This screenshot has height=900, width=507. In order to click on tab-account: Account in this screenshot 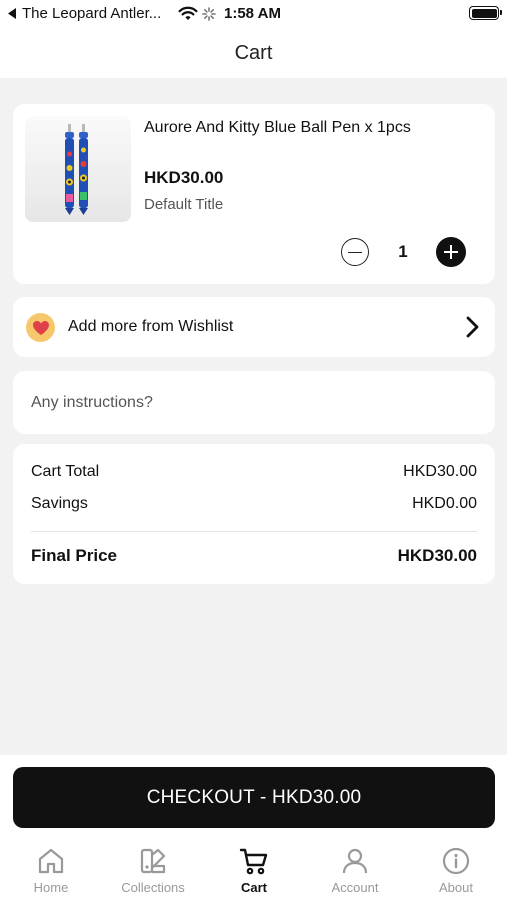, I will do `click(355, 870)`.